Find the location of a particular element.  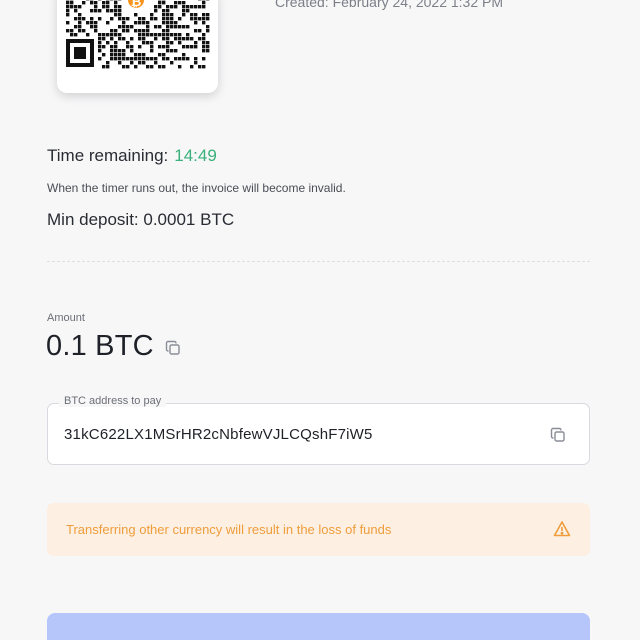

qr-code-card: ₿ is located at coordinates (137, 46).